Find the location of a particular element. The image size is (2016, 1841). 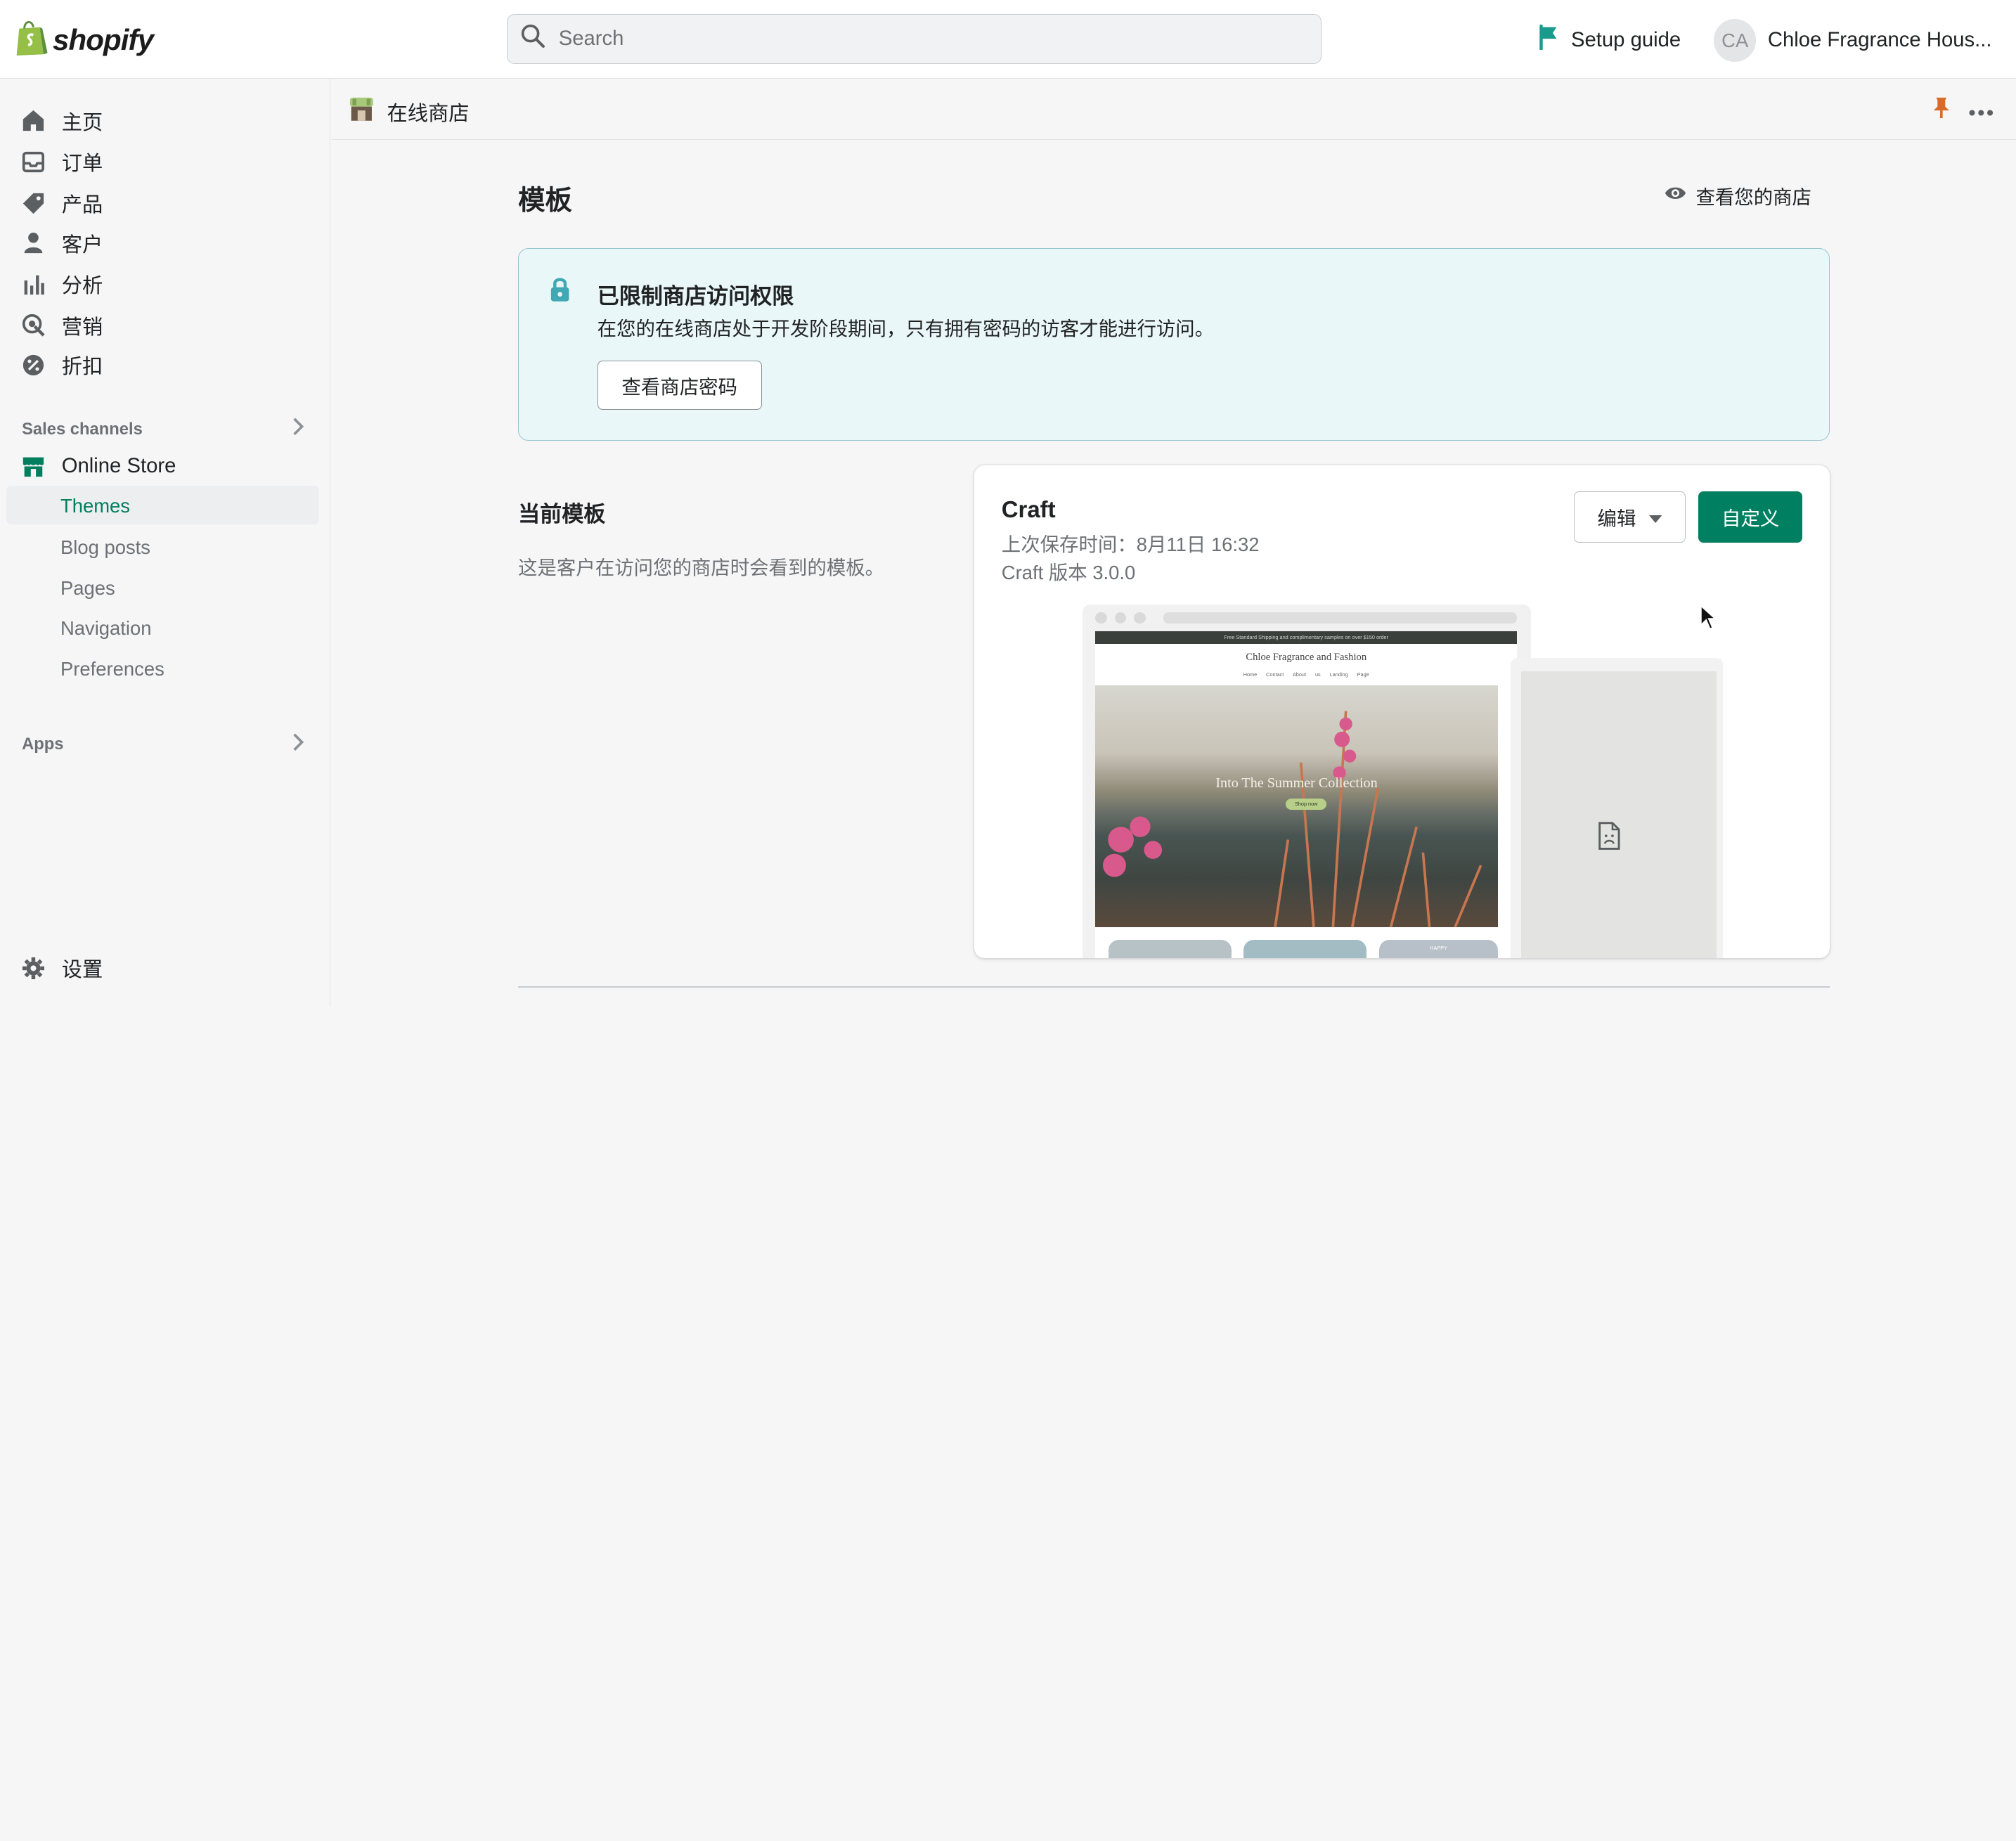

sidebar-item-analytics: 分析 is located at coordinates (61, 284).